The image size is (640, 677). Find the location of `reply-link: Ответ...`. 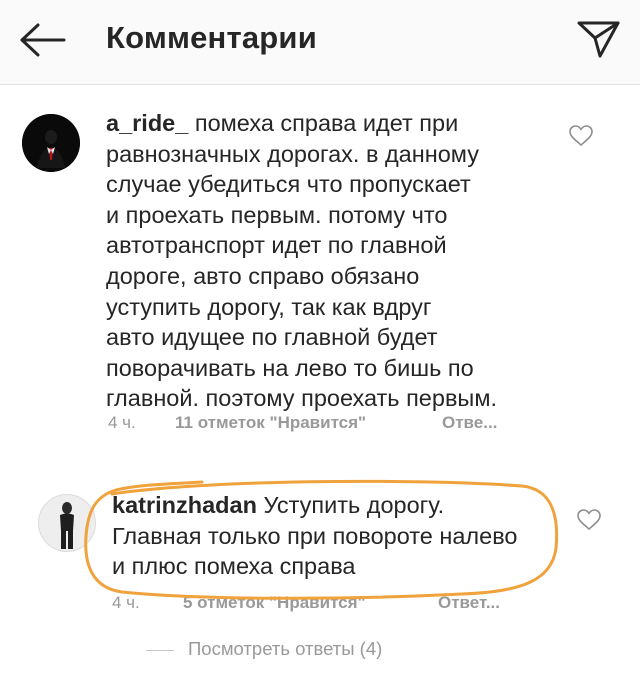

reply-link: Ответ... is located at coordinates (469, 603).